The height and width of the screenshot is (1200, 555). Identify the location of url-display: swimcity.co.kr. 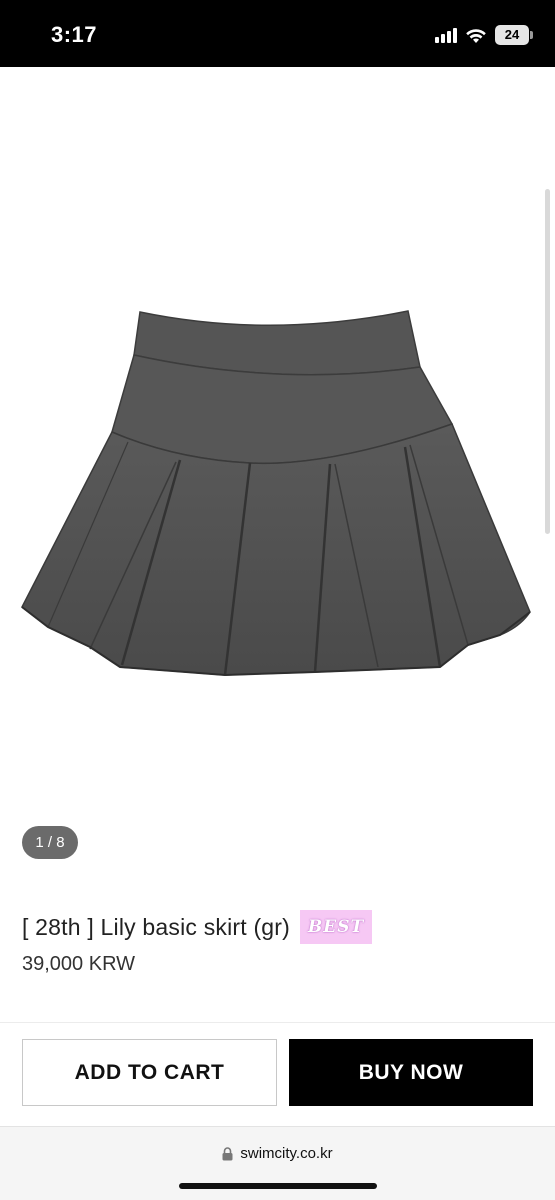
(277, 1153).